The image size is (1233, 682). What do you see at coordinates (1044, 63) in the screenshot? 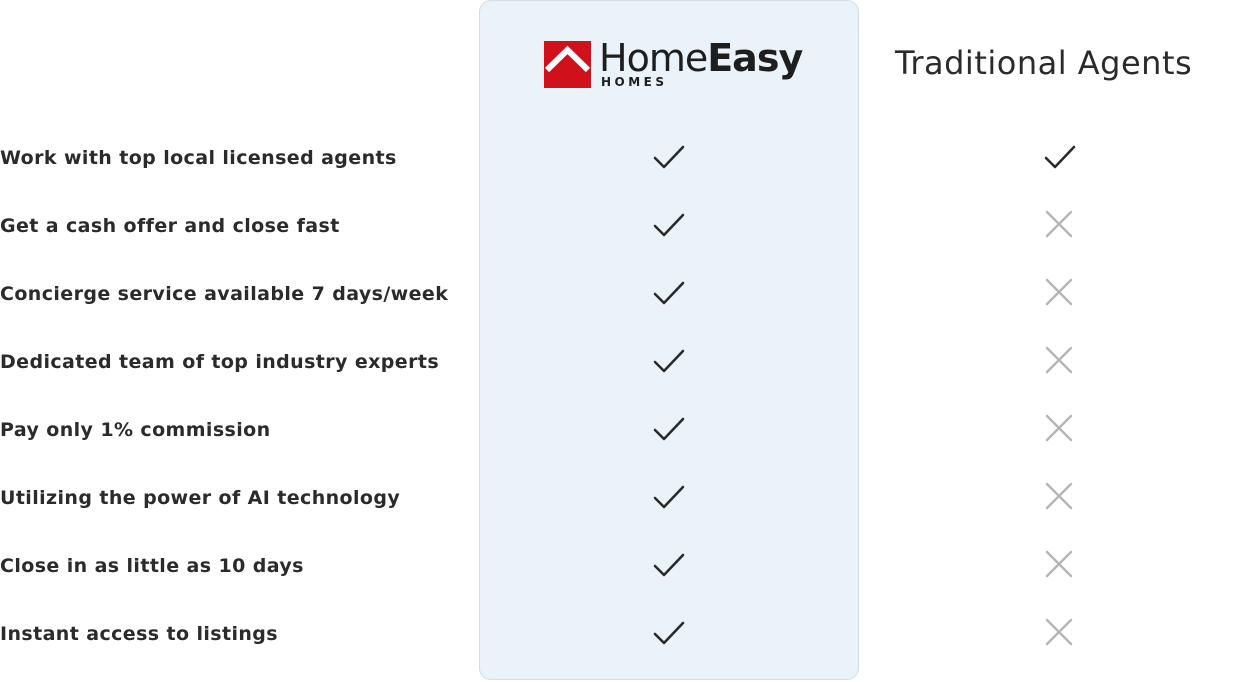
I see `competitor-column-title: Traditional Agents` at bounding box center [1044, 63].